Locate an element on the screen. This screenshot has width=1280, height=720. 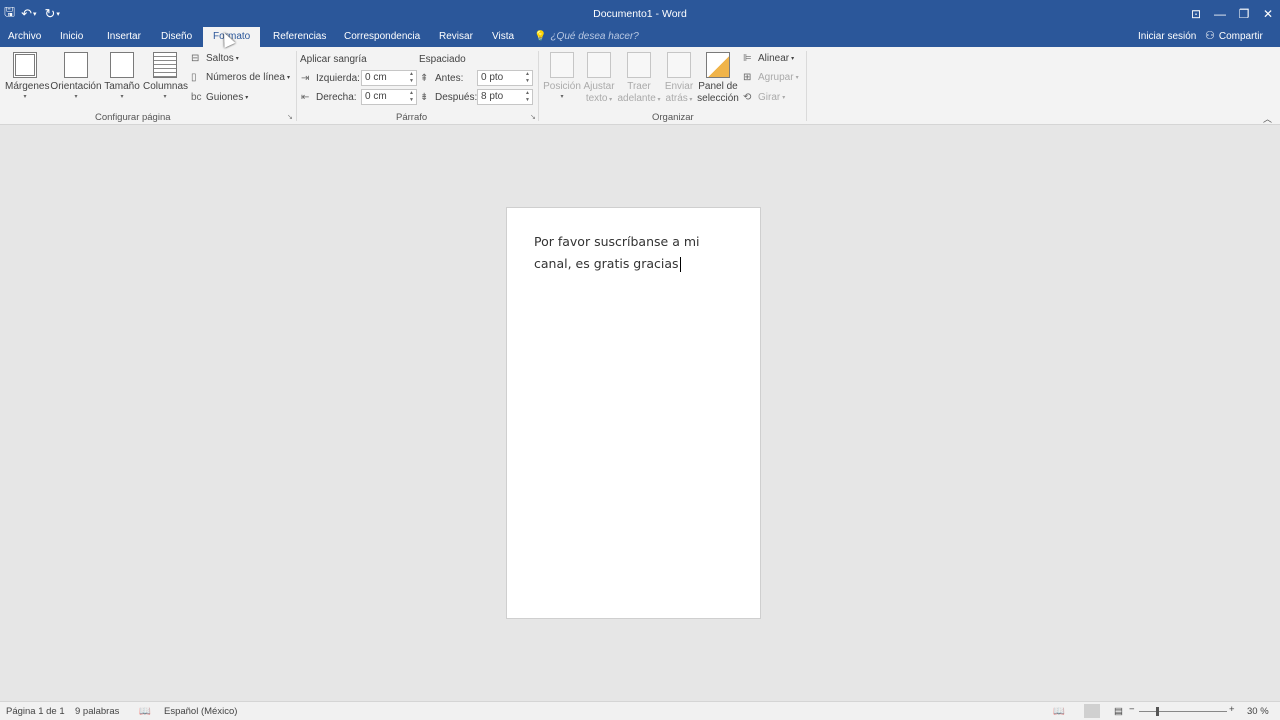
sign-in-link: Iniciar sesión is located at coordinates (1167, 36).